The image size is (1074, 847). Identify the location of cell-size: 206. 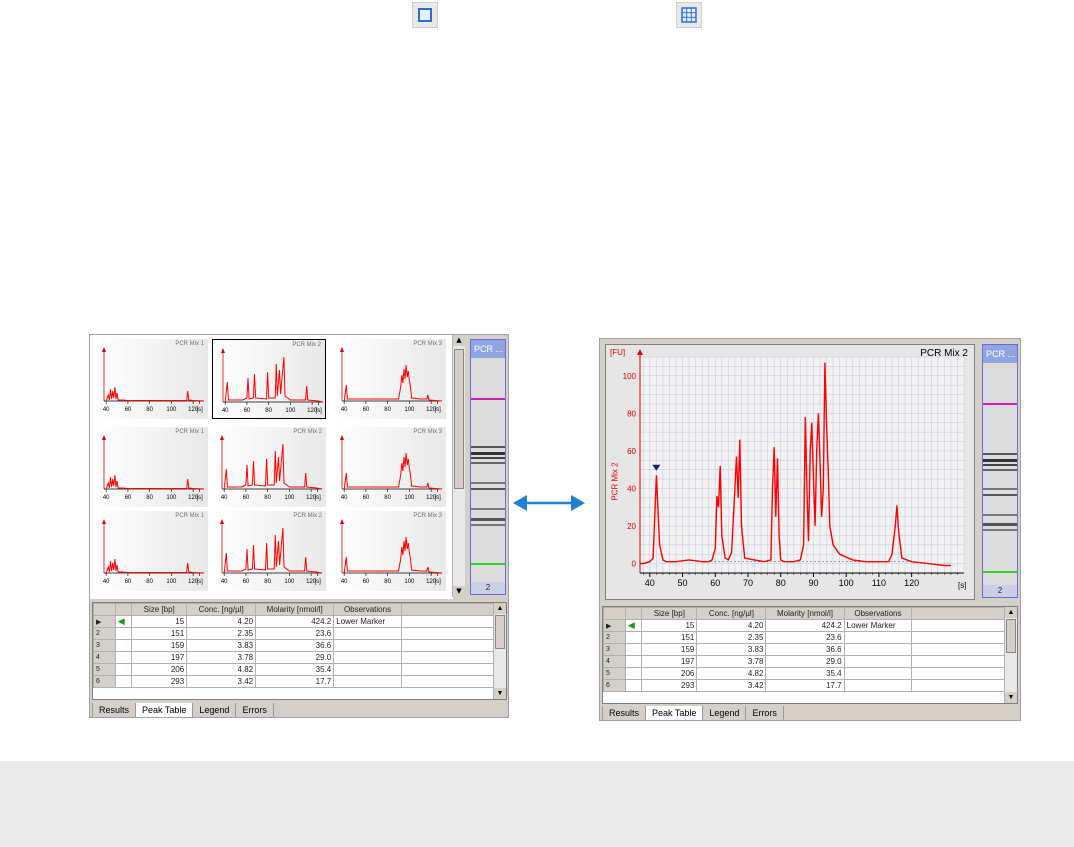
(159, 669).